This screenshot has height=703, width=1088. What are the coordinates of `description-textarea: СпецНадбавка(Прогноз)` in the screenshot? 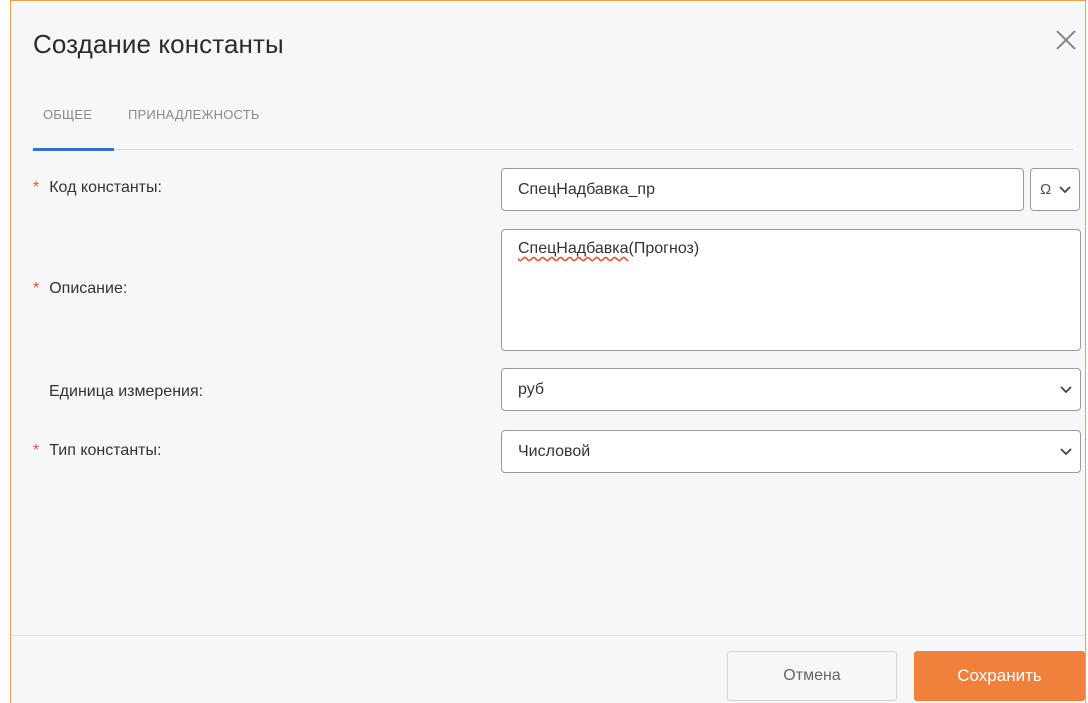 It's located at (791, 290).